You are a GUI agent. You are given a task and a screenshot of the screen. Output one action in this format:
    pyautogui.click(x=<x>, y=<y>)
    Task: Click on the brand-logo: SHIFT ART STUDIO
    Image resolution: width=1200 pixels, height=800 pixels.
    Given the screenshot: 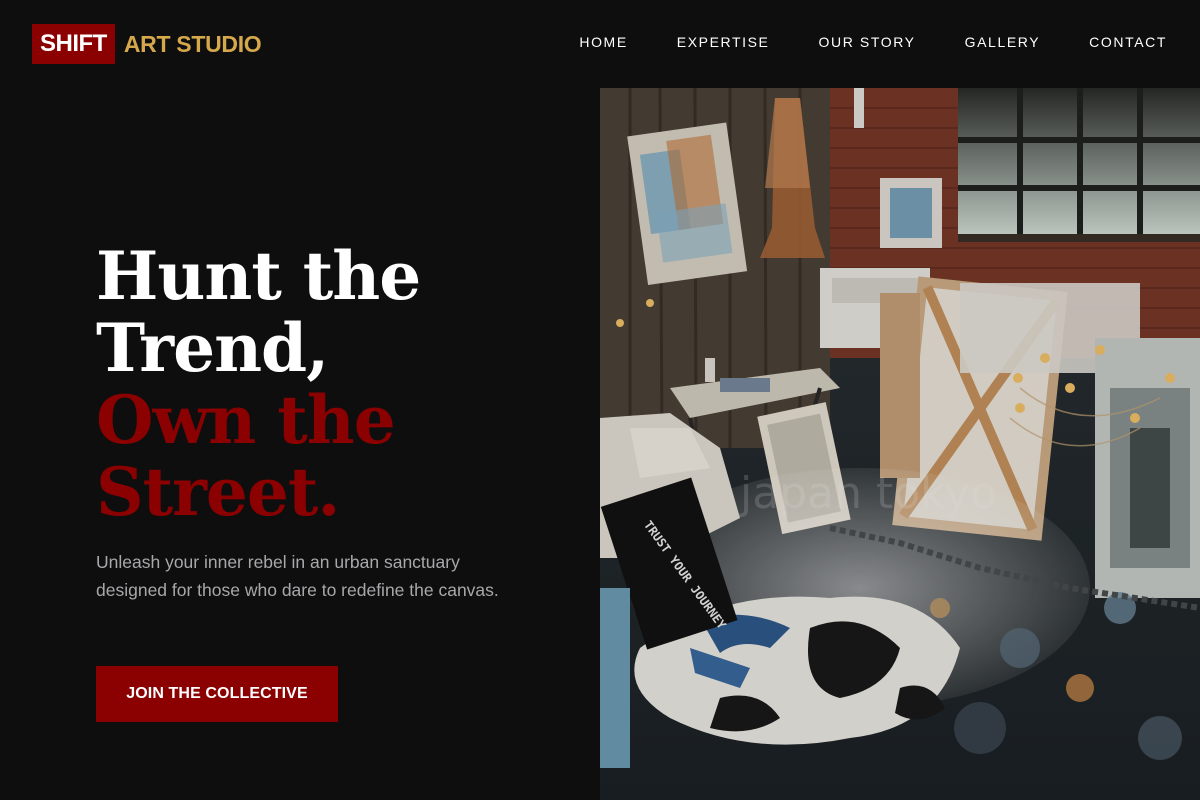 What is the action you would take?
    pyautogui.click(x=147, y=44)
    